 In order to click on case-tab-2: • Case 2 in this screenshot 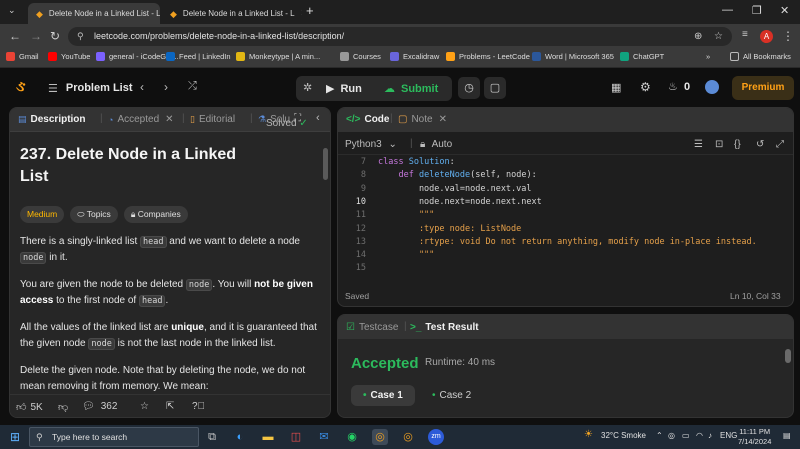, I will do `click(451, 395)`.